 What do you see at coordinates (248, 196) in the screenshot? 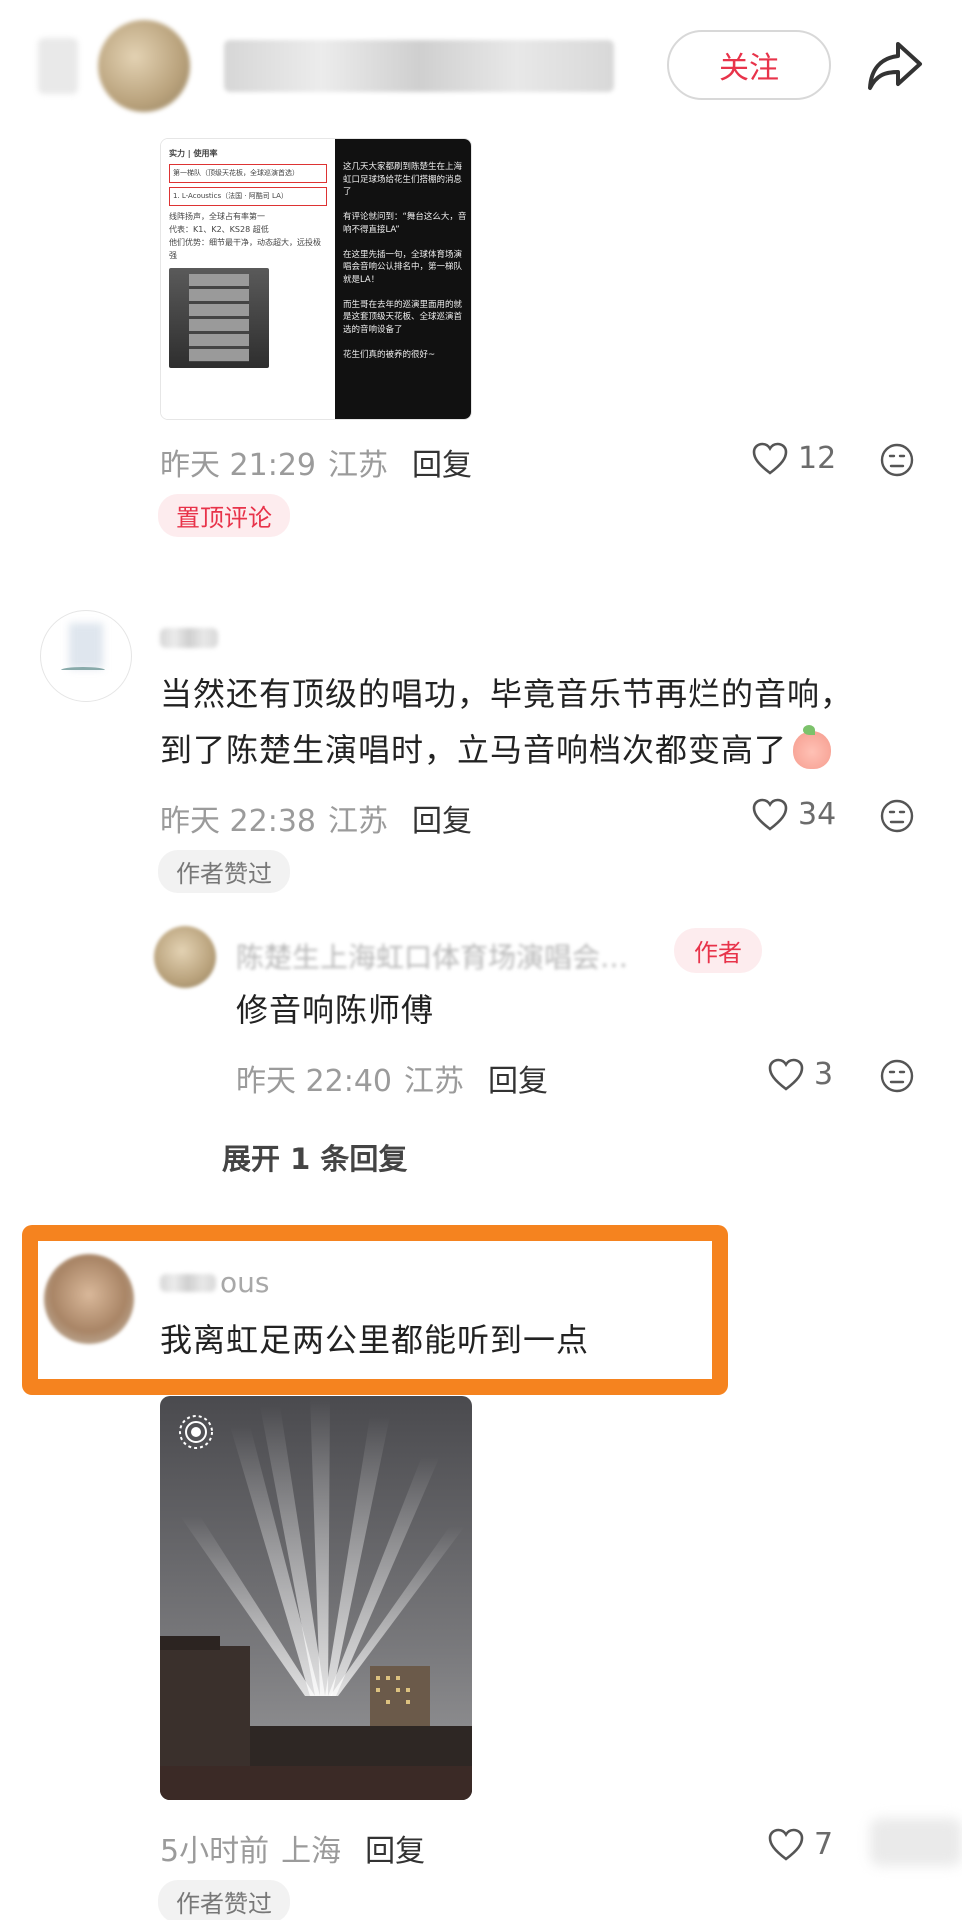
I see `image-brand: 1. L-Acoustics（法国 · 阿酷司 LA）` at bounding box center [248, 196].